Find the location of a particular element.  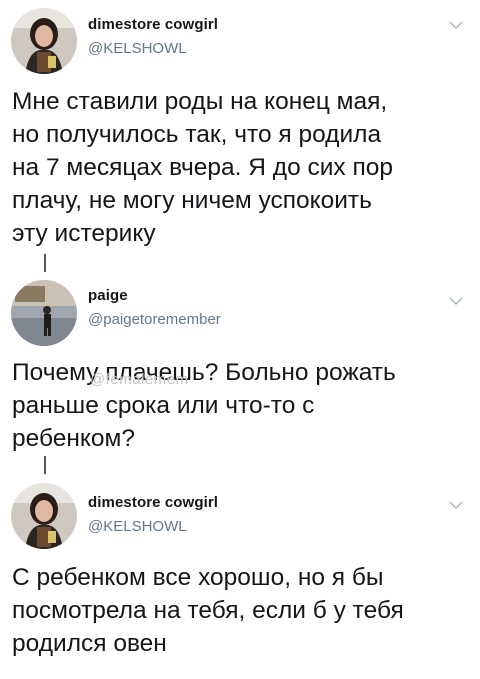

tweet-text-line: эту истерику is located at coordinates (84, 233).